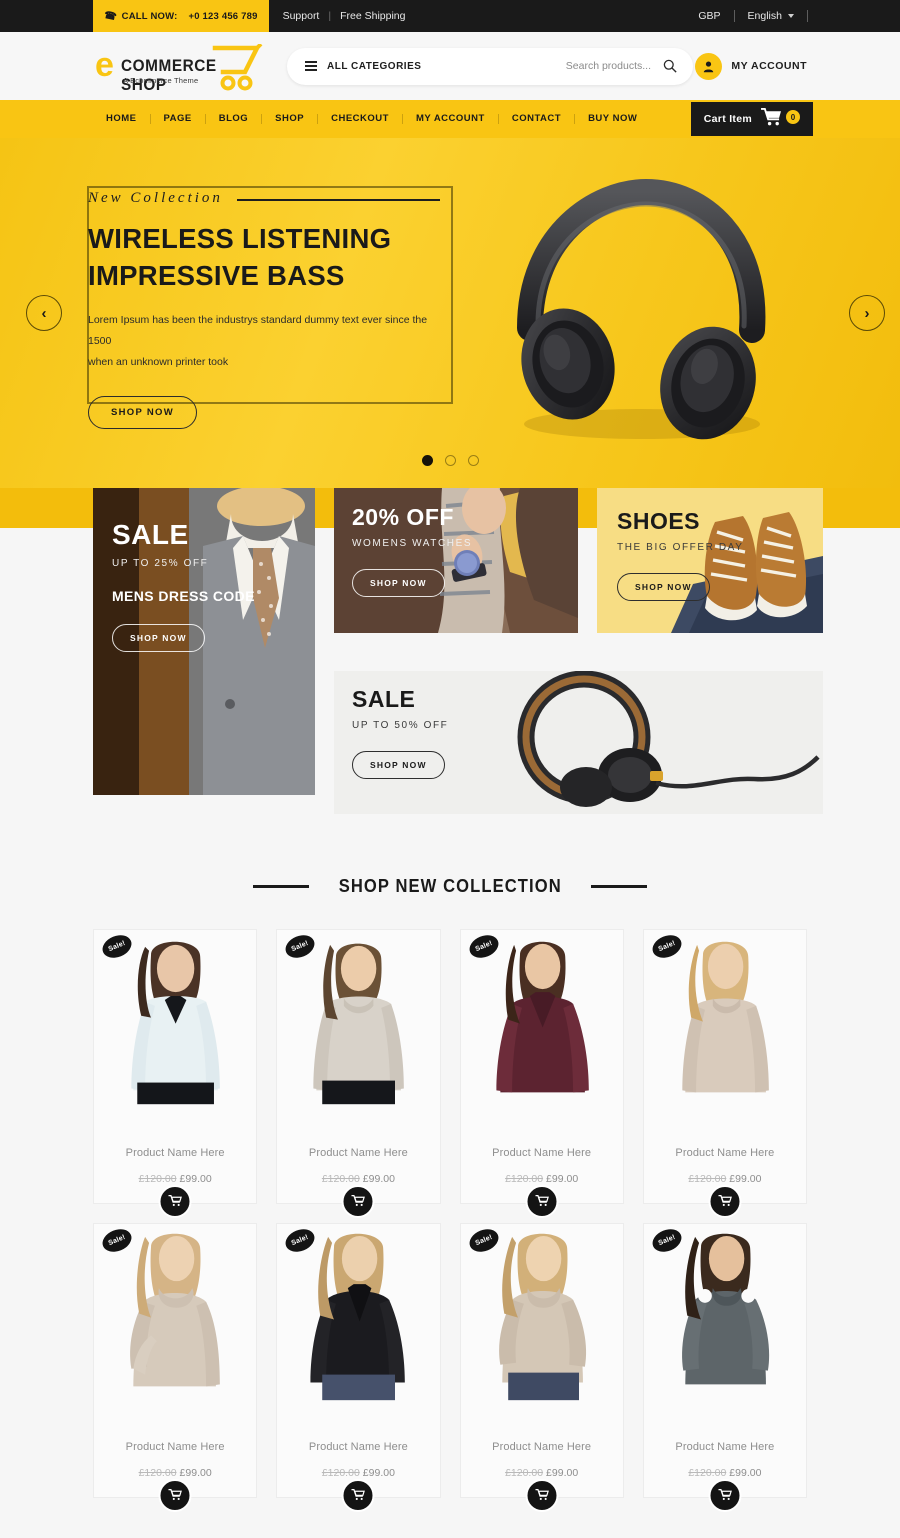 The width and height of the screenshot is (900, 1538). Describe the element at coordinates (158, 362) in the screenshot. I see `hero-desc-line2: when an unknown printer took` at that location.